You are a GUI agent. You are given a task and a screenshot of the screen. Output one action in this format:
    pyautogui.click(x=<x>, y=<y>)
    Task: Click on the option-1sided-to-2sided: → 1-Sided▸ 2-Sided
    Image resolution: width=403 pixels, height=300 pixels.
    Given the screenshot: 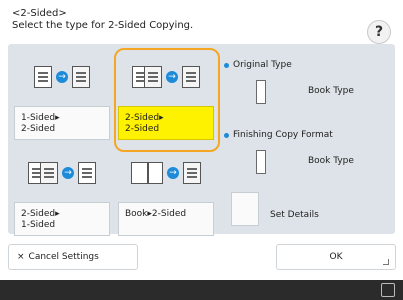 What is the action you would take?
    pyautogui.click(x=62, y=97)
    